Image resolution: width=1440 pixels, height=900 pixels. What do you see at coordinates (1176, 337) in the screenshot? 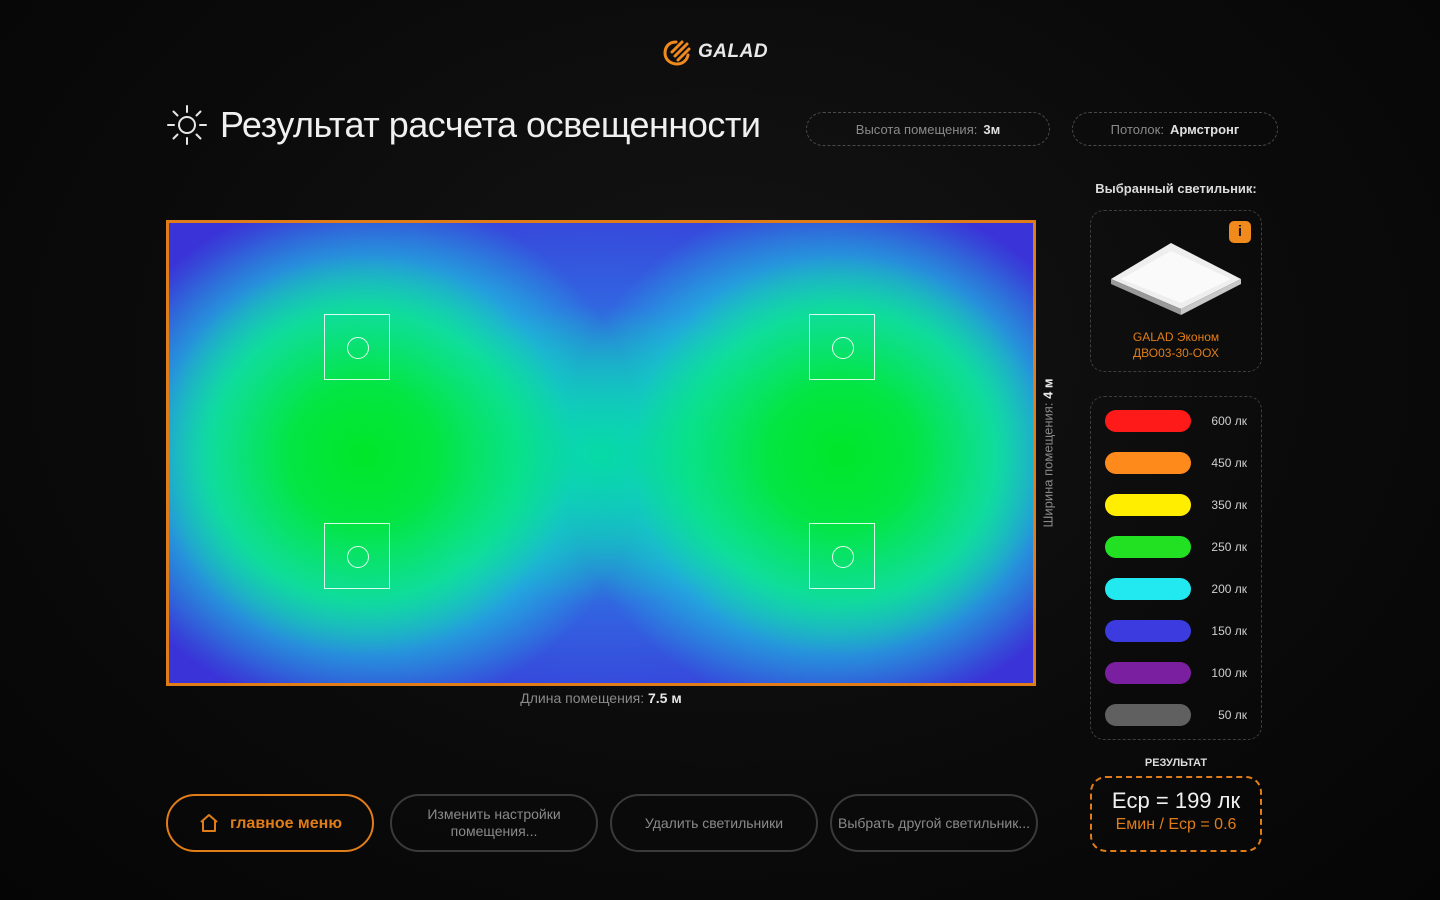
I see `luminaire-name-line1: GALAD Эконом` at bounding box center [1176, 337].